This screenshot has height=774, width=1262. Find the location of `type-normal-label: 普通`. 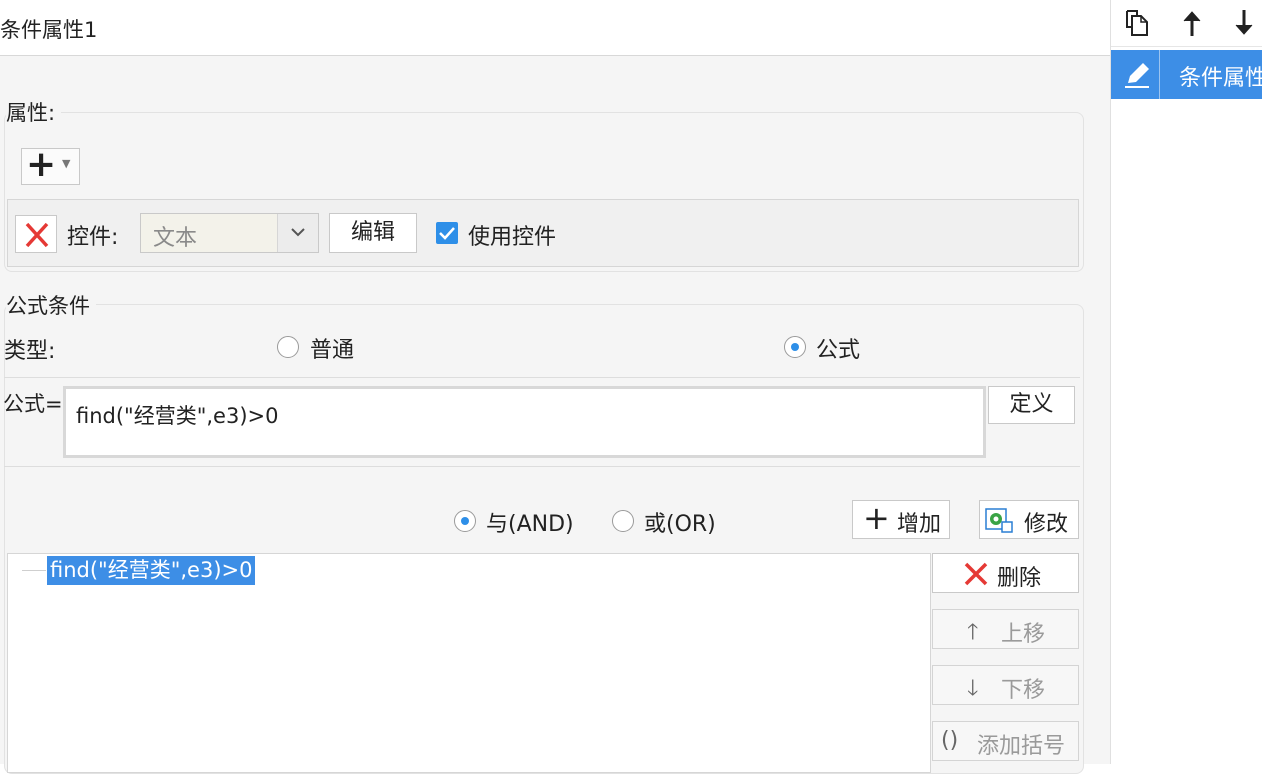

type-normal-label: 普通 is located at coordinates (332, 350).